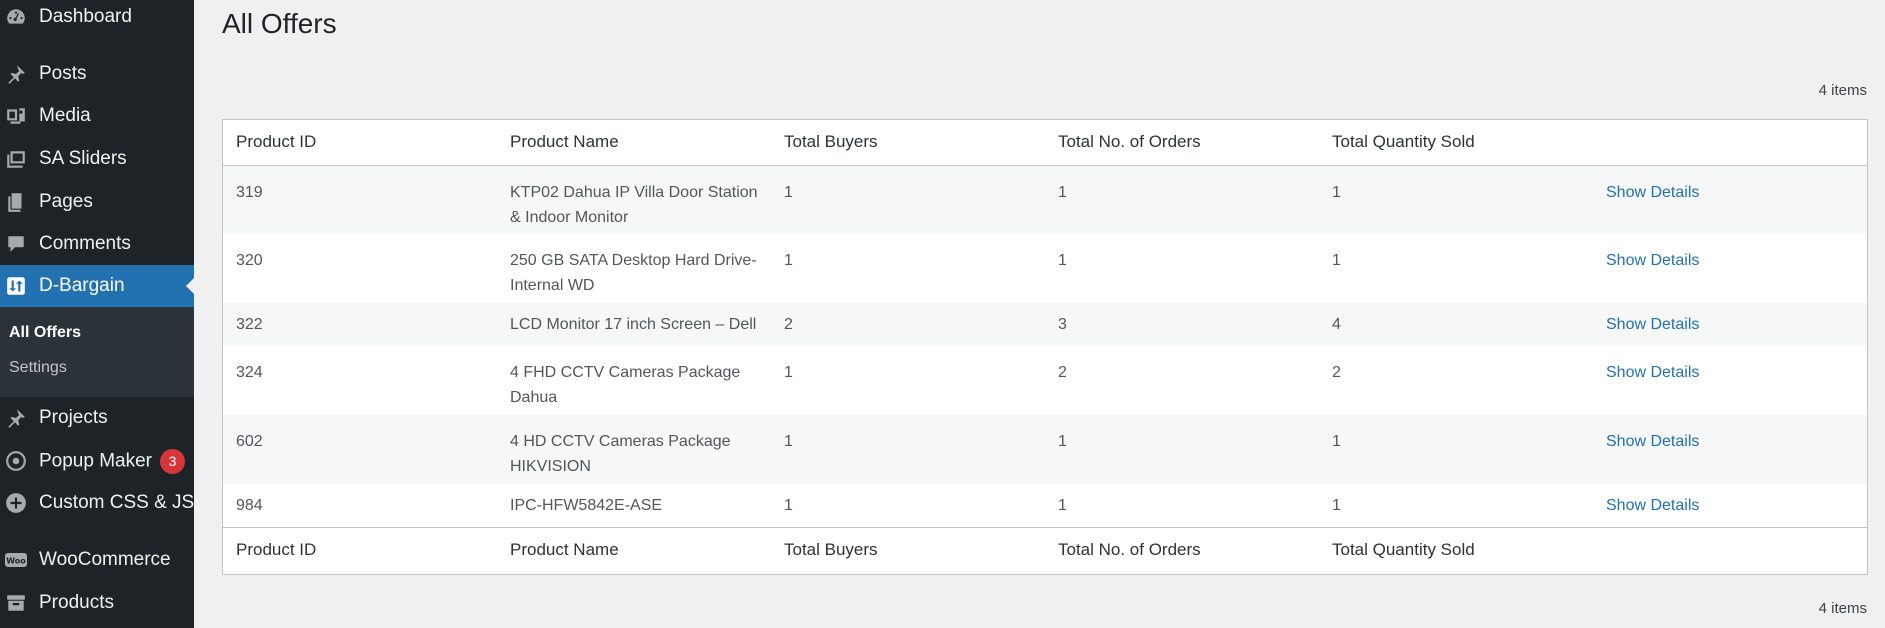  What do you see at coordinates (76, 602) in the screenshot?
I see `menu-item-label: Products` at bounding box center [76, 602].